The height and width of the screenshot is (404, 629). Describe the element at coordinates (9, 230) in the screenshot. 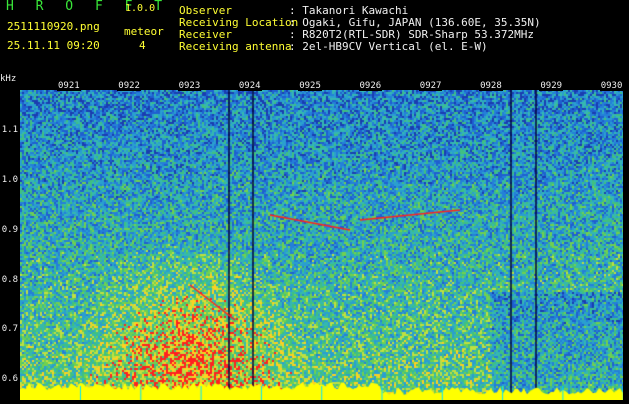

I see `y-tick-label: 0.9` at that location.